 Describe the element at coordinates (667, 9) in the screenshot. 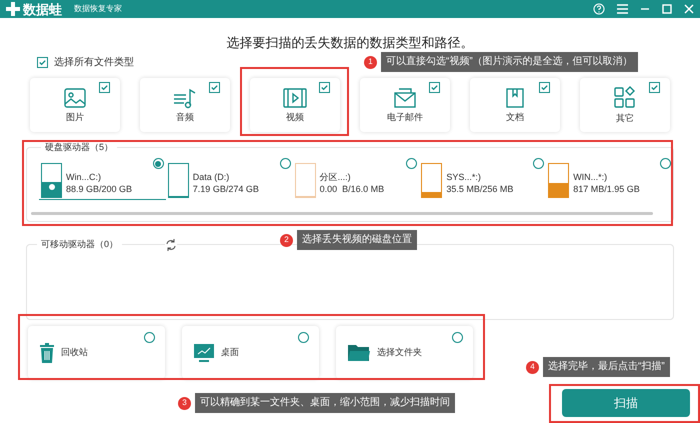

I see `maximize-icon` at that location.